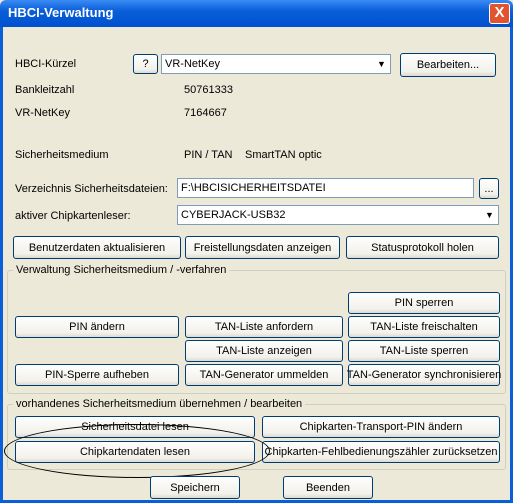 The width and height of the screenshot is (513, 503). What do you see at coordinates (422, 247) in the screenshot?
I see `fetch-status-button: Statusprotokoll holen` at bounding box center [422, 247].